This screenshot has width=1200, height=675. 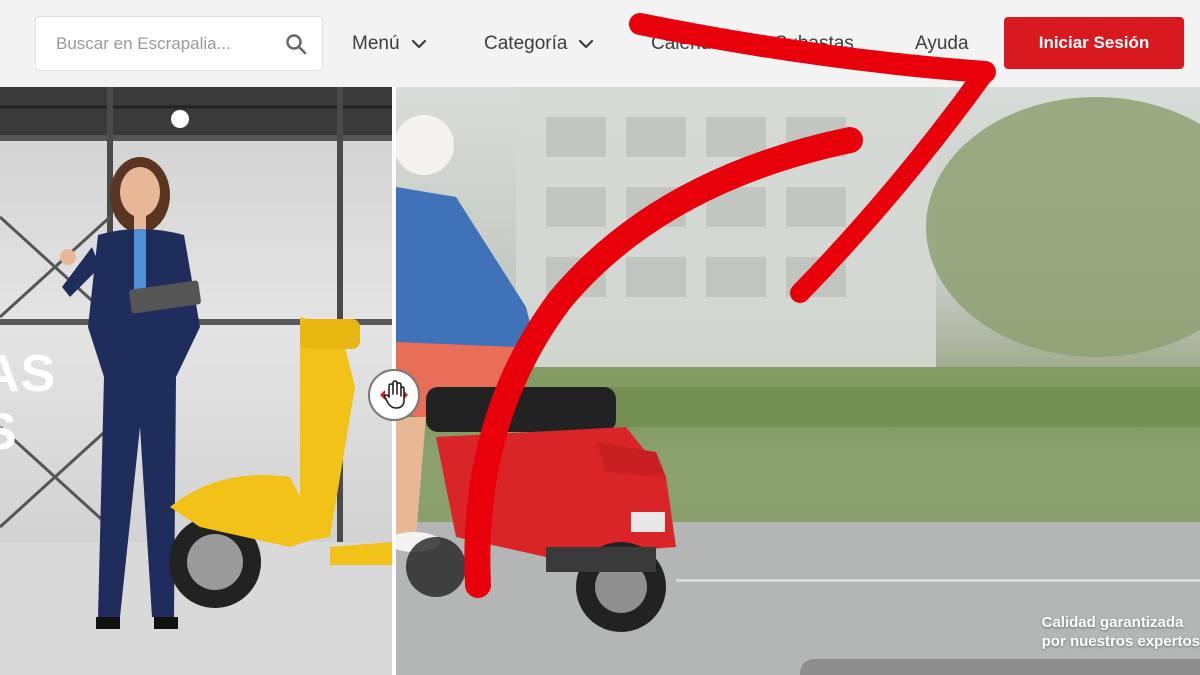 I want to click on login-button: Iniciar Sesión, so click(x=1094, y=43).